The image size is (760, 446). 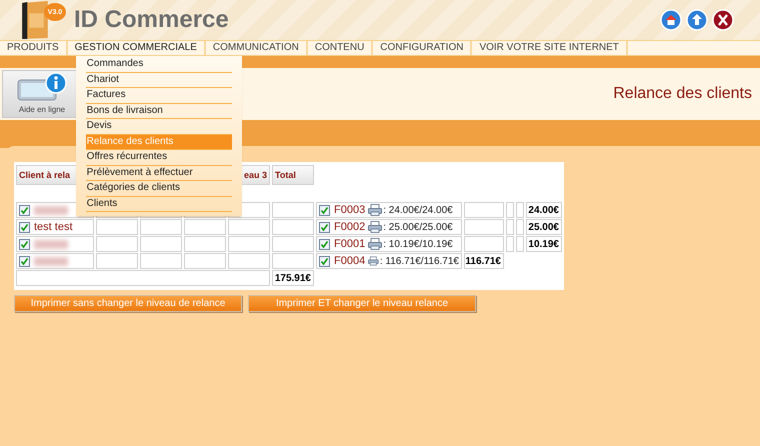 What do you see at coordinates (53, 227) in the screenshot?
I see `client-name: test test` at bounding box center [53, 227].